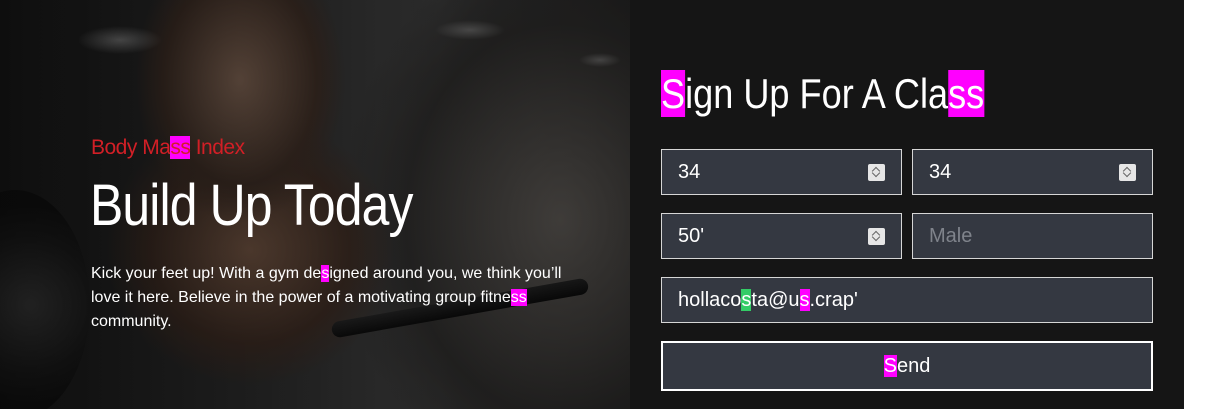 The height and width of the screenshot is (409, 1219). Describe the element at coordinates (673, 93) in the screenshot. I see `form-title-highlight: S` at that location.